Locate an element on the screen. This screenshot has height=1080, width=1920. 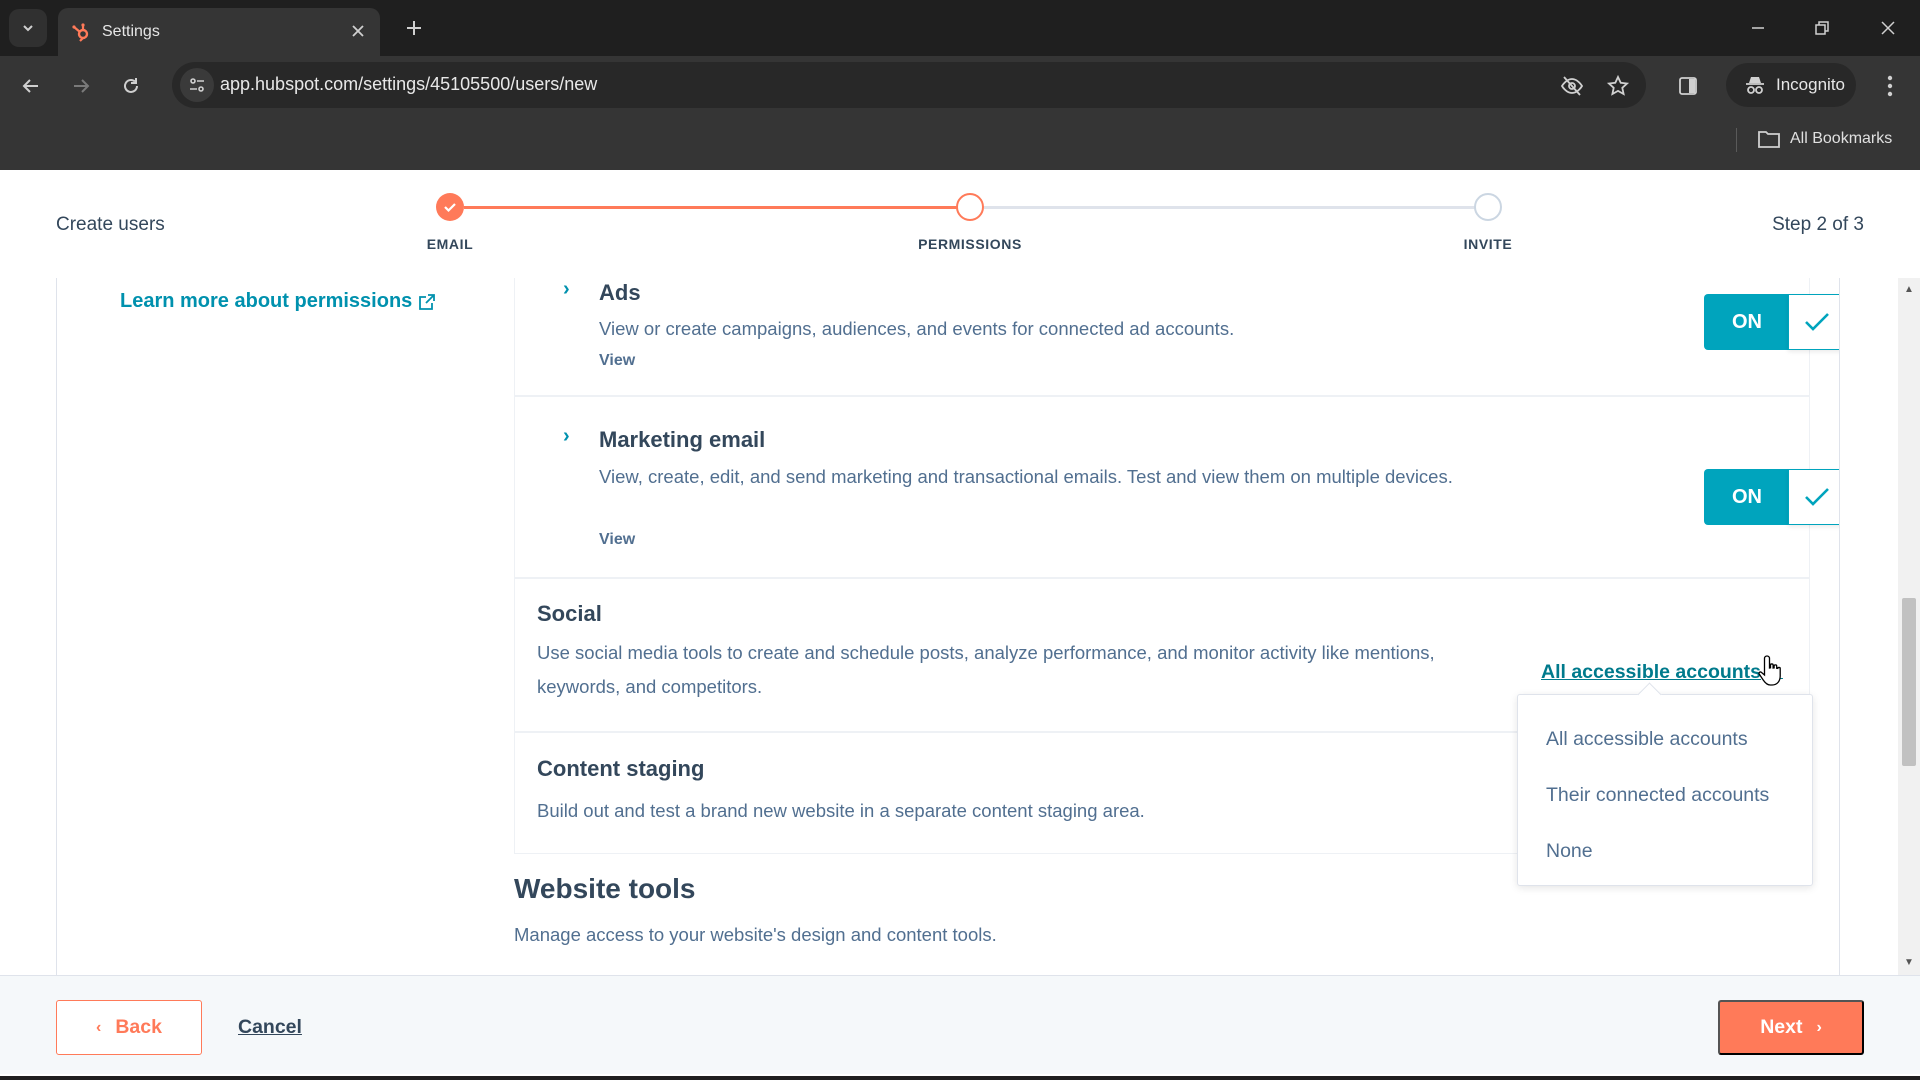
incognito-indicator: Incognito is located at coordinates (1791, 85).